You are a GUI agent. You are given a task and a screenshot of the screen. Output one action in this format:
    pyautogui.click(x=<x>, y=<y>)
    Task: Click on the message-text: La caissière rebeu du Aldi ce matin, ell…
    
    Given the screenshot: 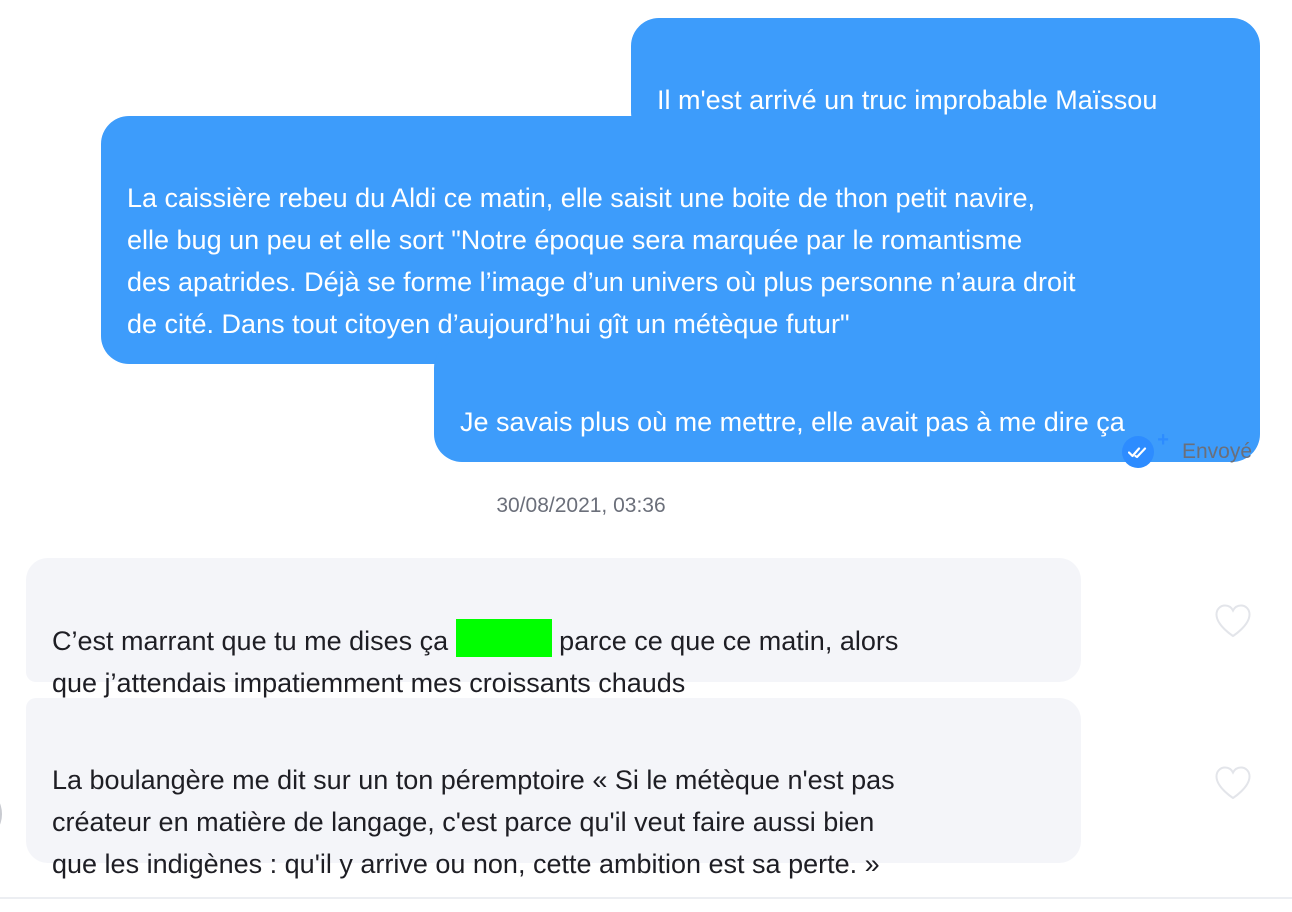 What is the action you would take?
    pyautogui.click(x=601, y=261)
    